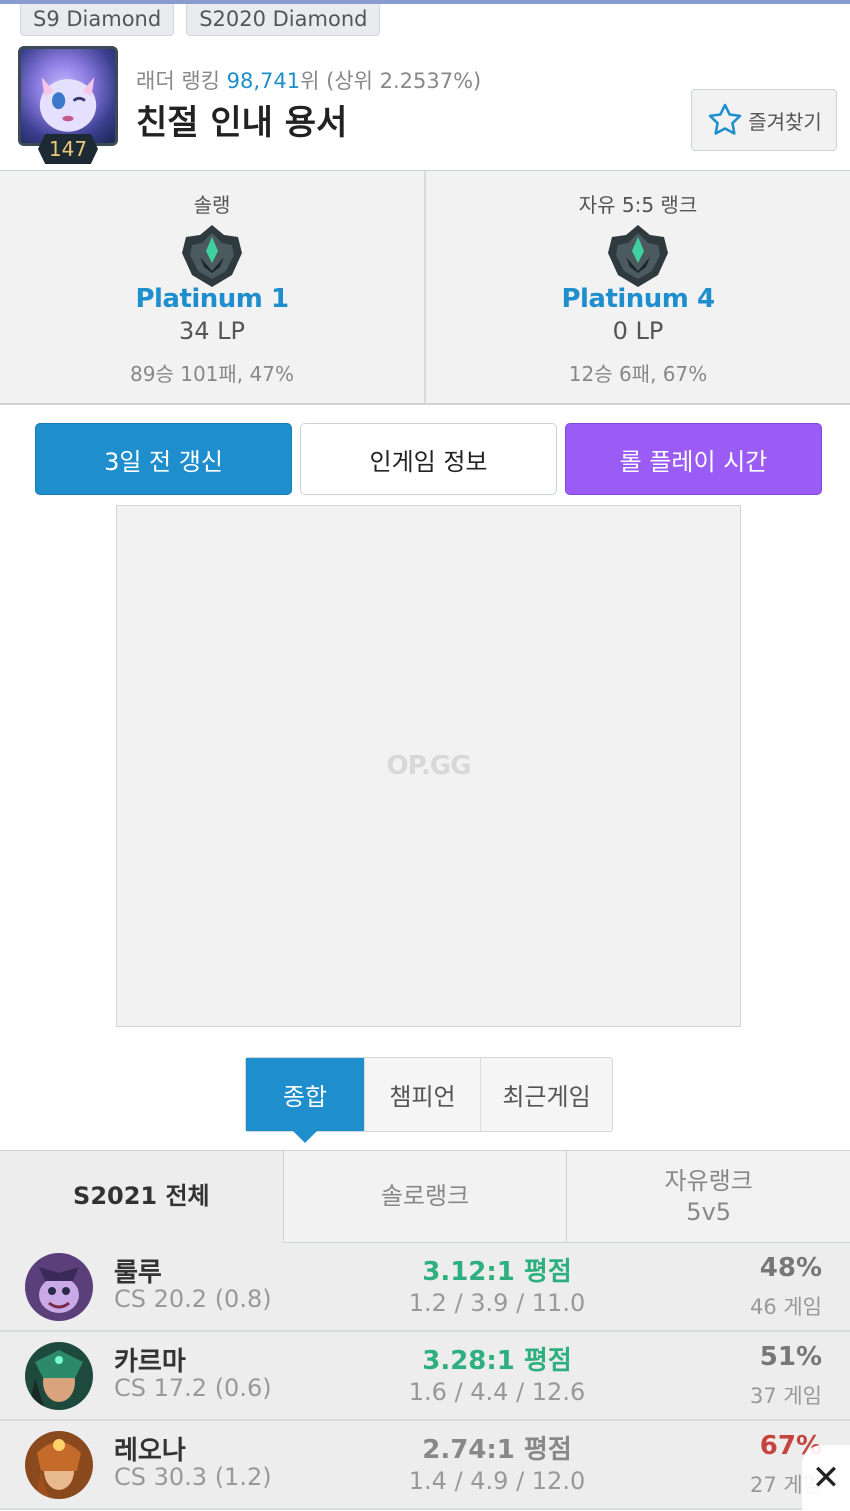 This screenshot has width=850, height=1511. What do you see at coordinates (68, 149) in the screenshot?
I see `level-badge: 147` at bounding box center [68, 149].